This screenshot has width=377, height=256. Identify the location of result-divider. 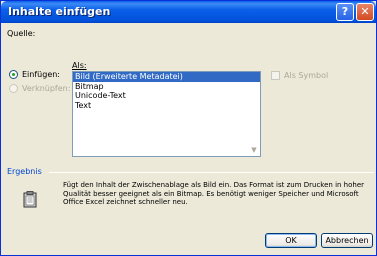
(211, 172).